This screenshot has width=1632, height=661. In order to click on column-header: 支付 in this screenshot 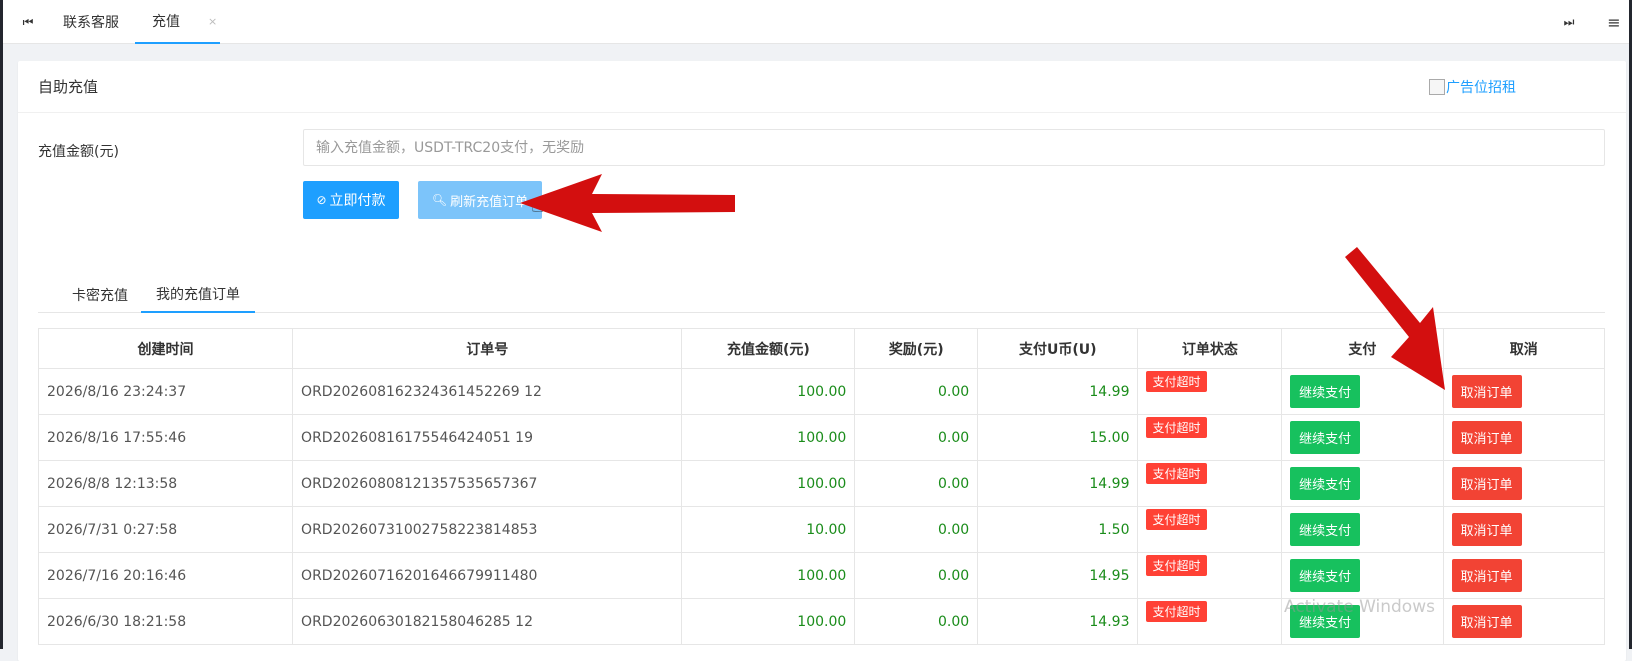, I will do `click(1362, 348)`.